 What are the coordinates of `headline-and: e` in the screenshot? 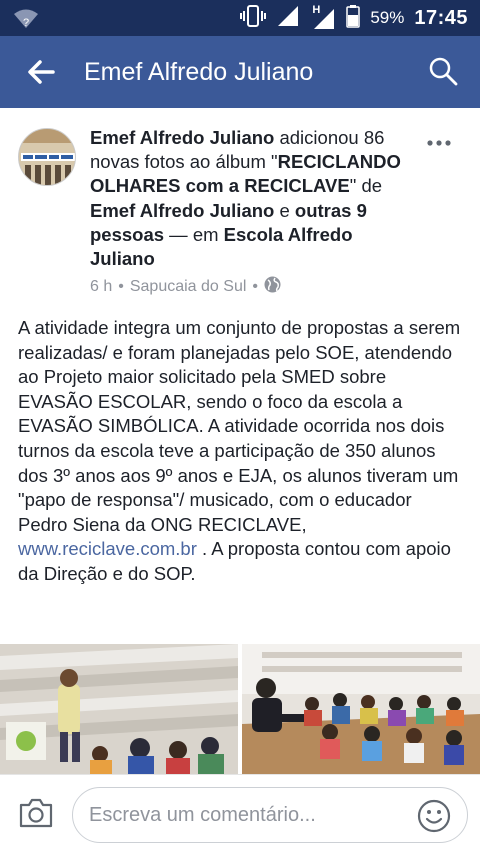 It's located at (284, 210).